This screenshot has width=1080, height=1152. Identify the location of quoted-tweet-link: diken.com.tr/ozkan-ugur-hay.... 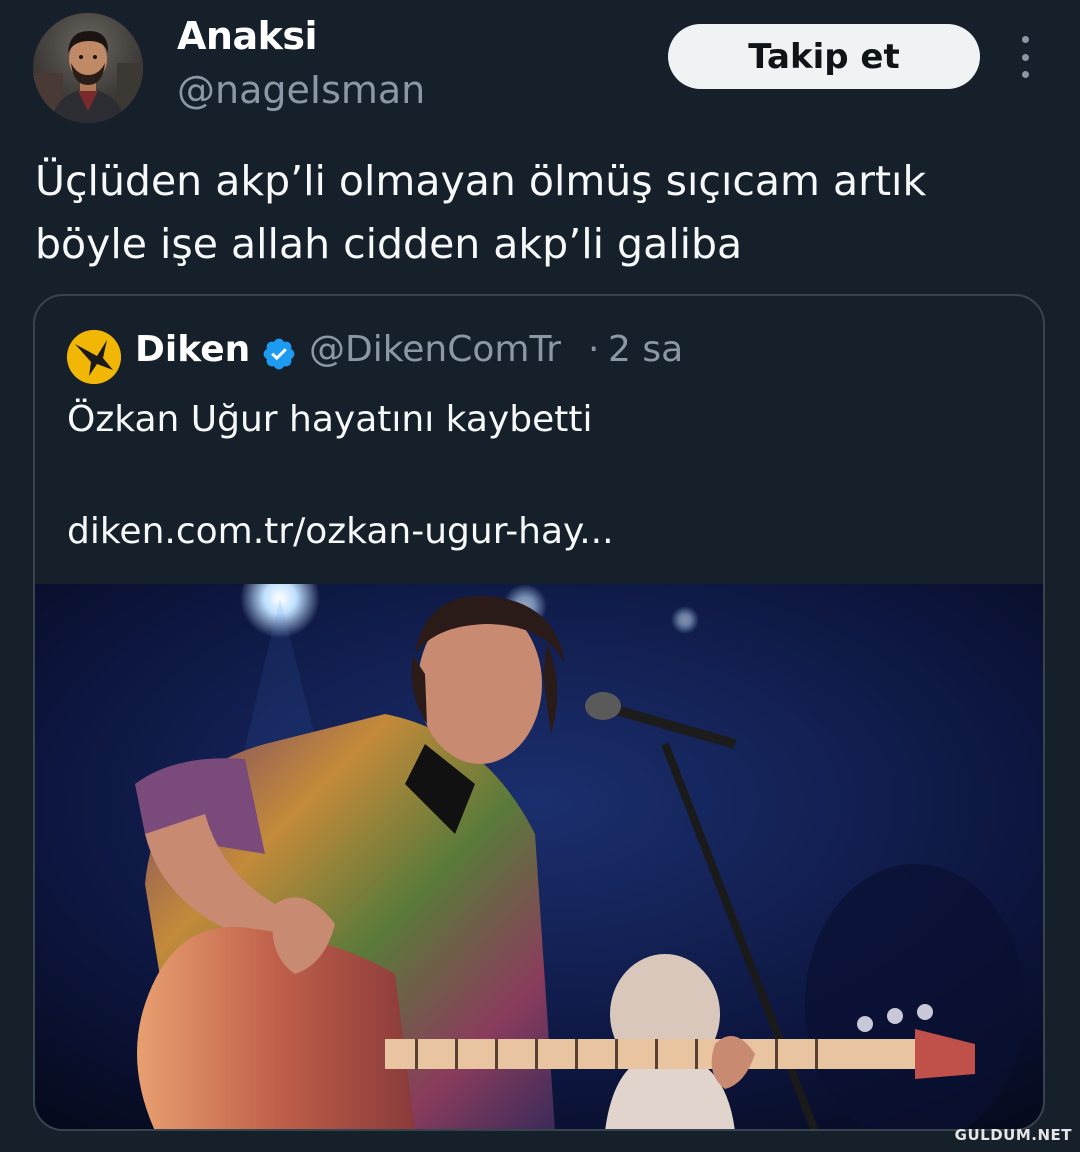
(340, 531).